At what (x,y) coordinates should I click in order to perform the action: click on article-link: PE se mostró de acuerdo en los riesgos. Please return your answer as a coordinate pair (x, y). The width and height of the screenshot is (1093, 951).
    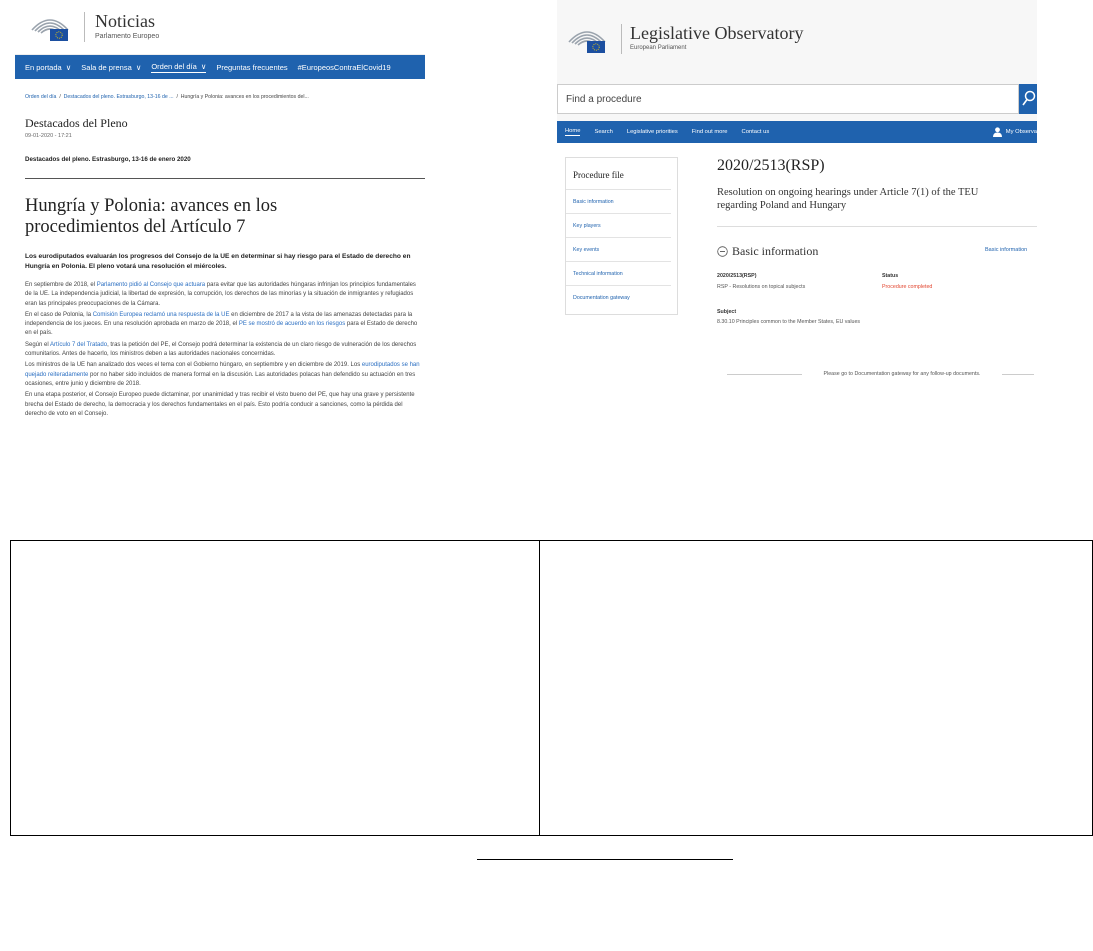
    Looking at the image, I should click on (292, 324).